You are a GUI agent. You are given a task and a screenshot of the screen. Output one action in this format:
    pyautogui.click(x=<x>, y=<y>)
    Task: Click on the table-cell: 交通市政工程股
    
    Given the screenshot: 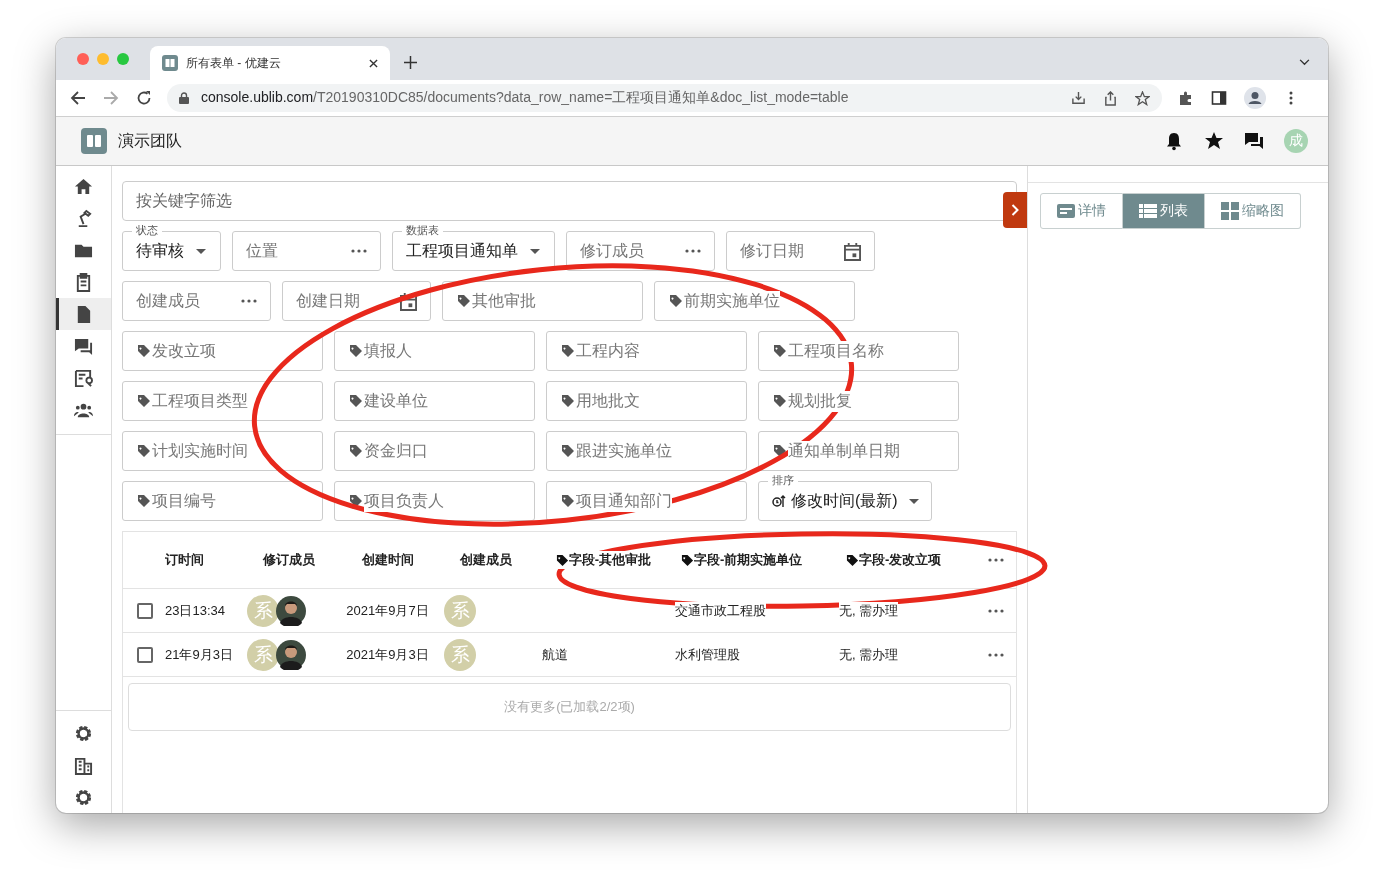 What is the action you would take?
    pyautogui.click(x=720, y=610)
    